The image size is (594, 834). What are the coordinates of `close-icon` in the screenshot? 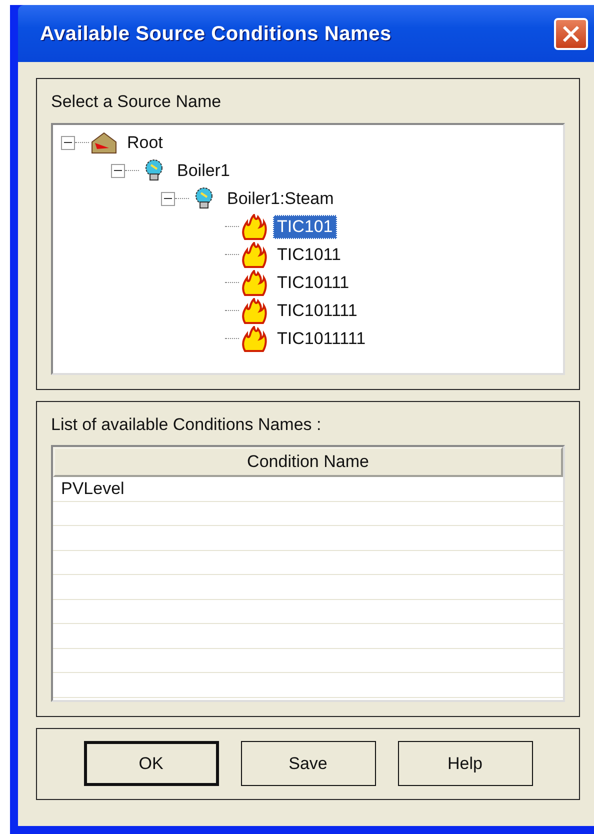 It's located at (571, 34).